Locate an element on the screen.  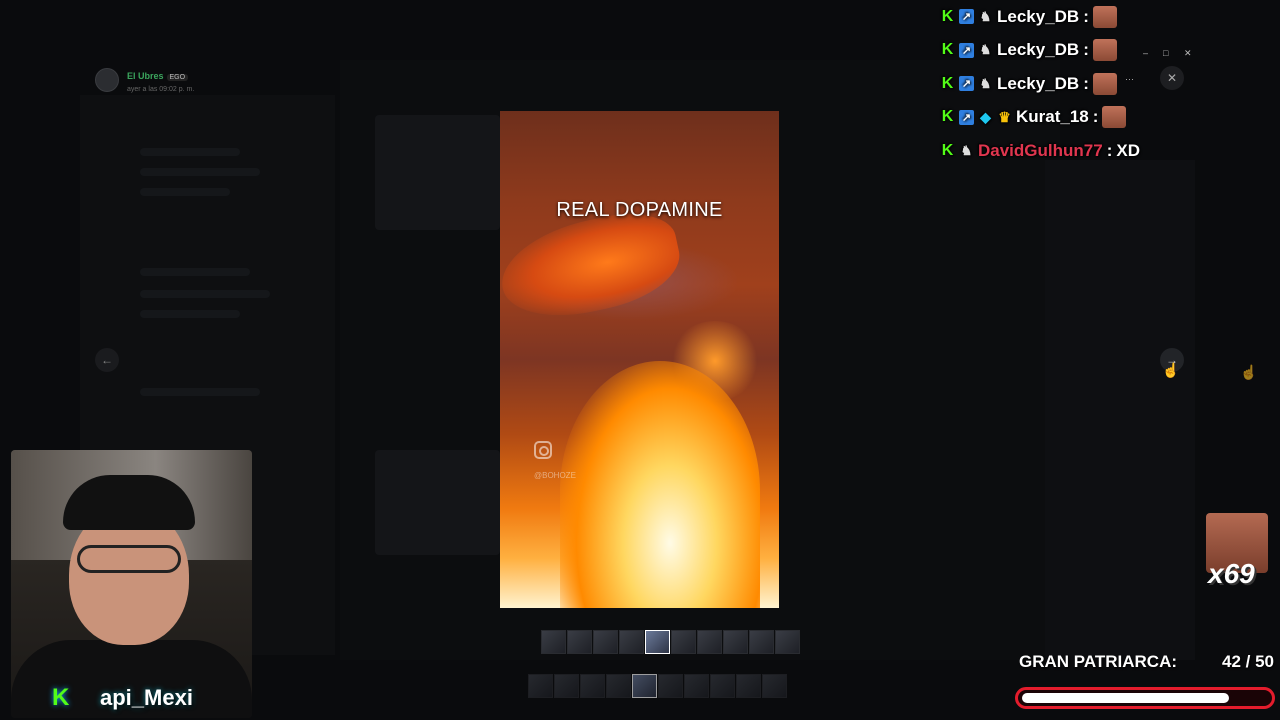
goal-progress-bar is located at coordinates (1145, 698).